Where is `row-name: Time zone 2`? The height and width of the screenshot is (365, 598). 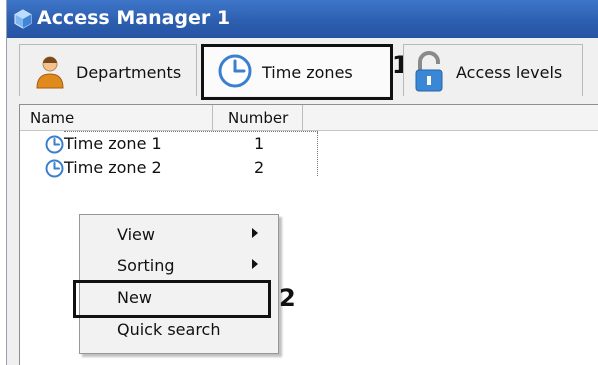 row-name: Time zone 2 is located at coordinates (113, 167).